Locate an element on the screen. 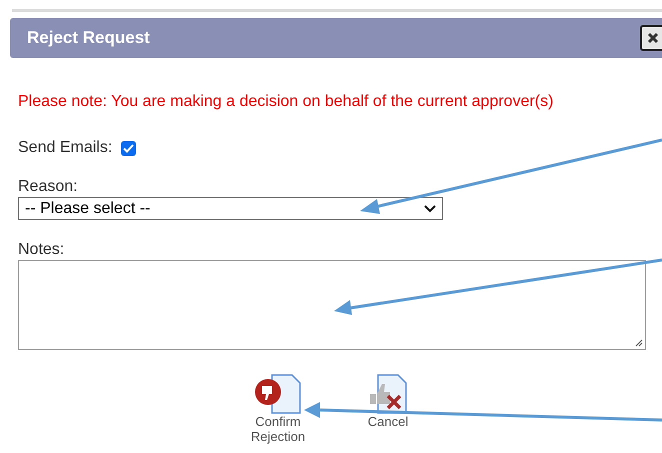 This screenshot has width=662, height=453. cancel-button: Cancel is located at coordinates (388, 401).